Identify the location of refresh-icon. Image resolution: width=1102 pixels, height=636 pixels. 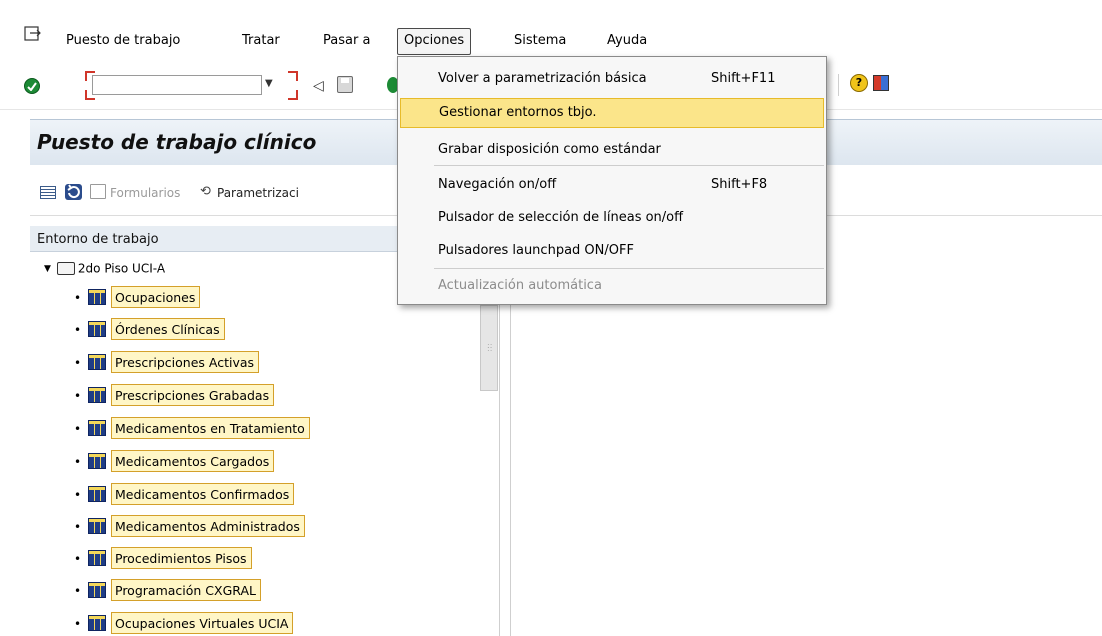
(73, 192).